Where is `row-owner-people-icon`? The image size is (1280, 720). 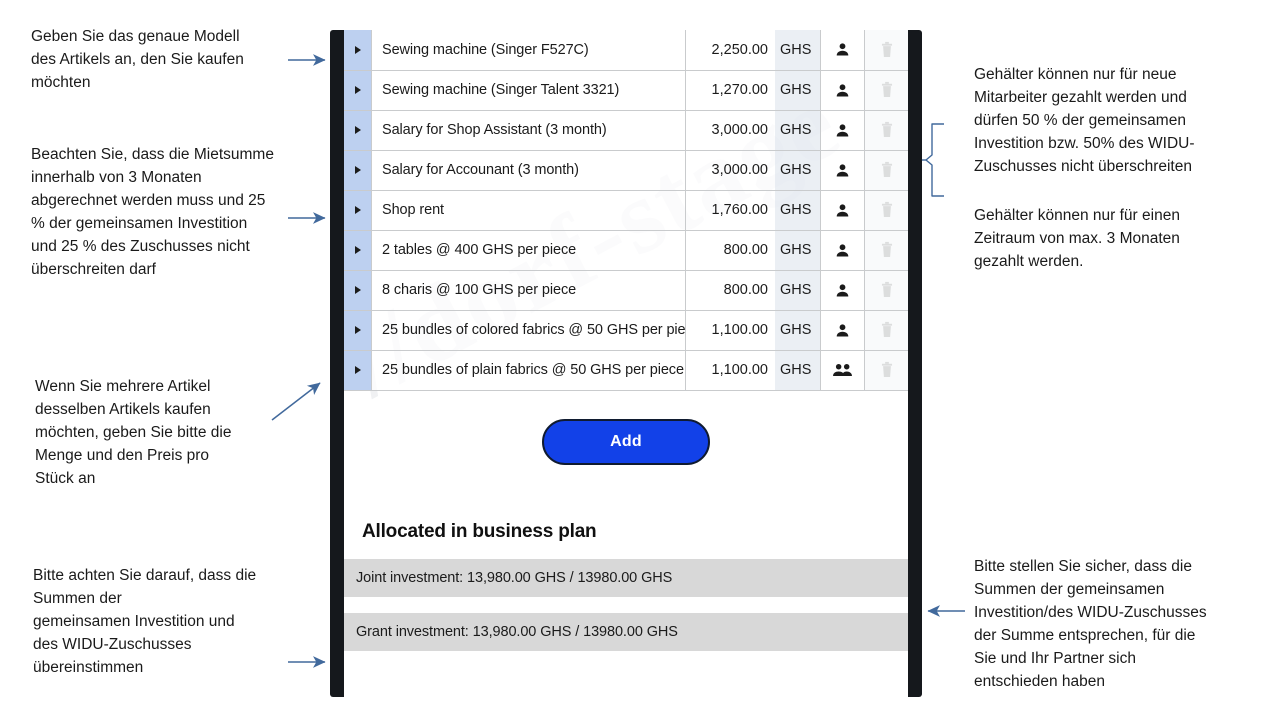 row-owner-people-icon is located at coordinates (842, 370).